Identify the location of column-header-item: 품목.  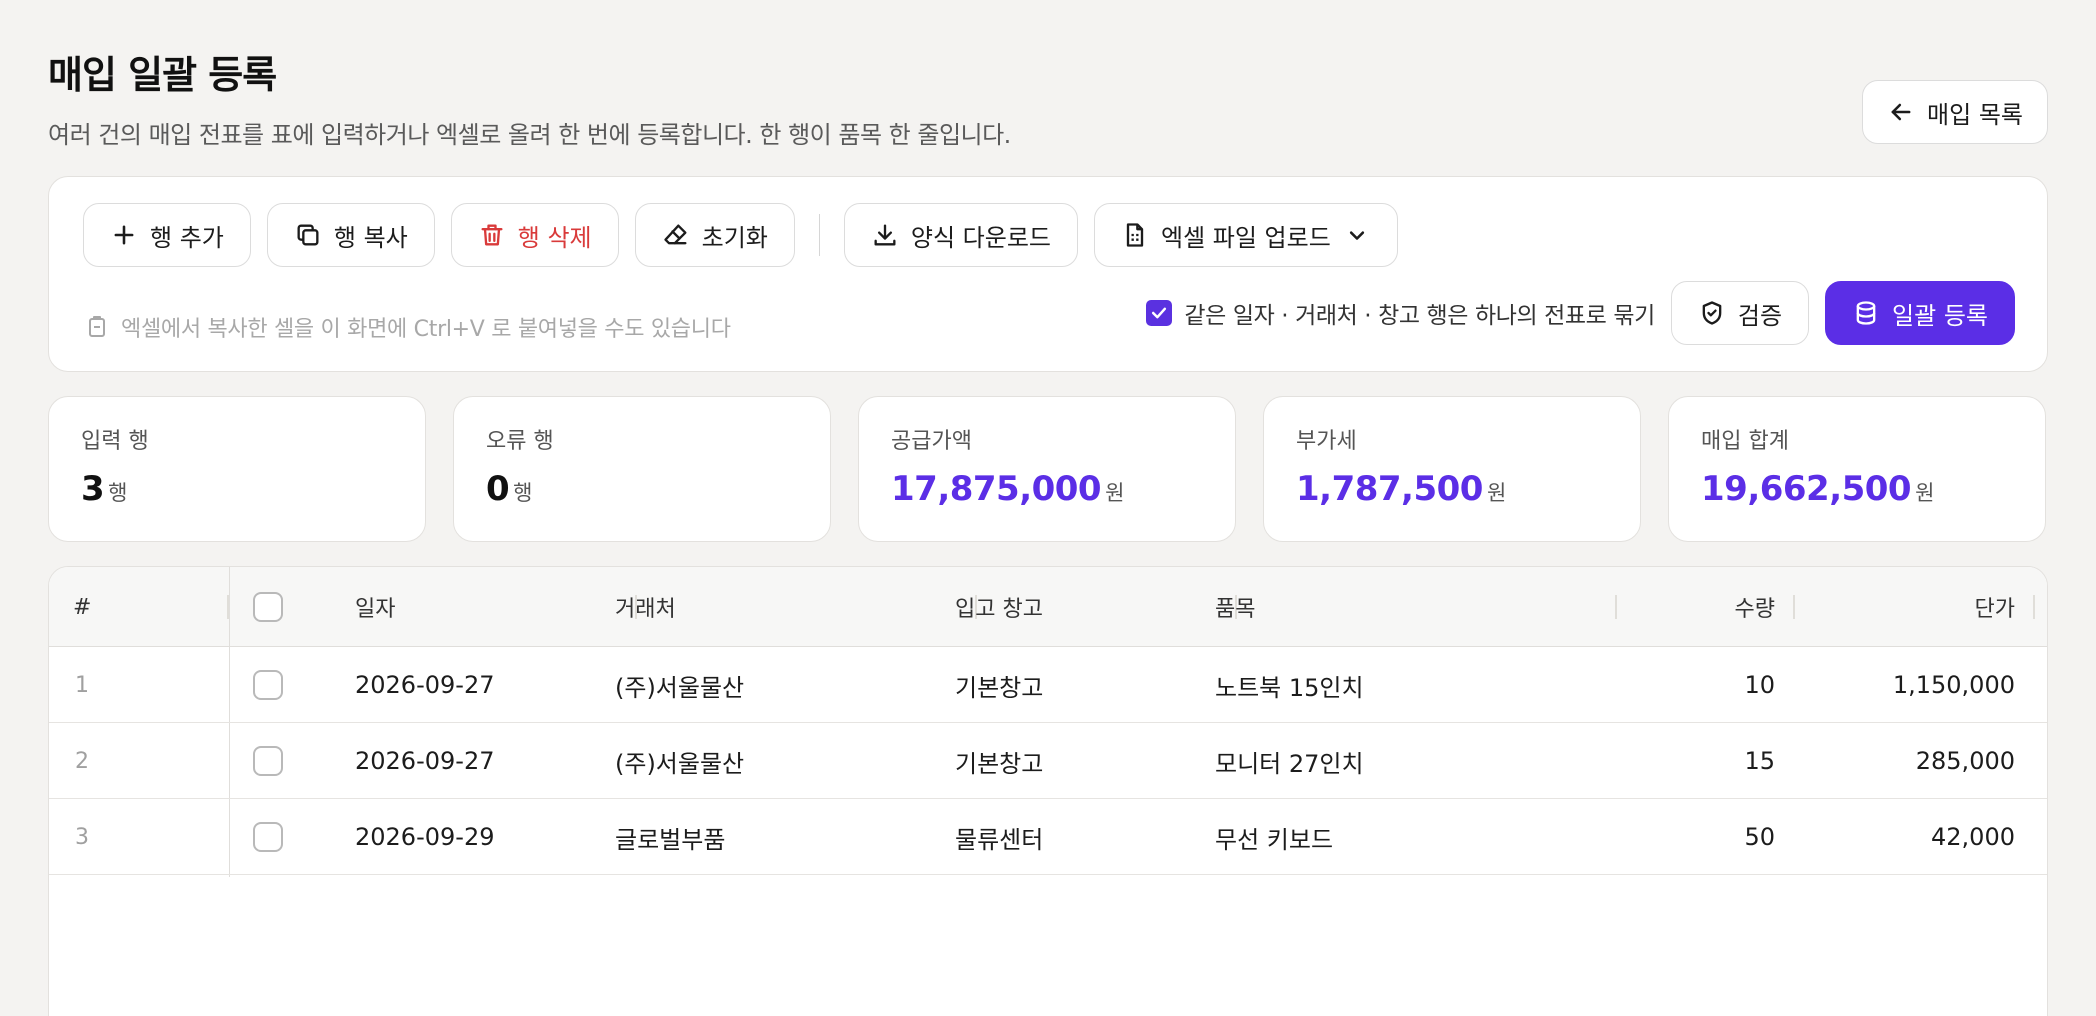
(1416, 607).